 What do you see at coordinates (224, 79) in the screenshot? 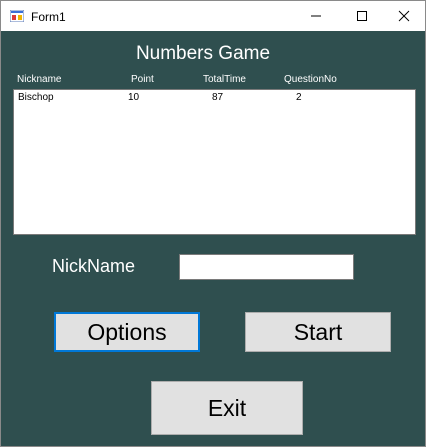
I see `column-header-totaltime: TotalTime` at bounding box center [224, 79].